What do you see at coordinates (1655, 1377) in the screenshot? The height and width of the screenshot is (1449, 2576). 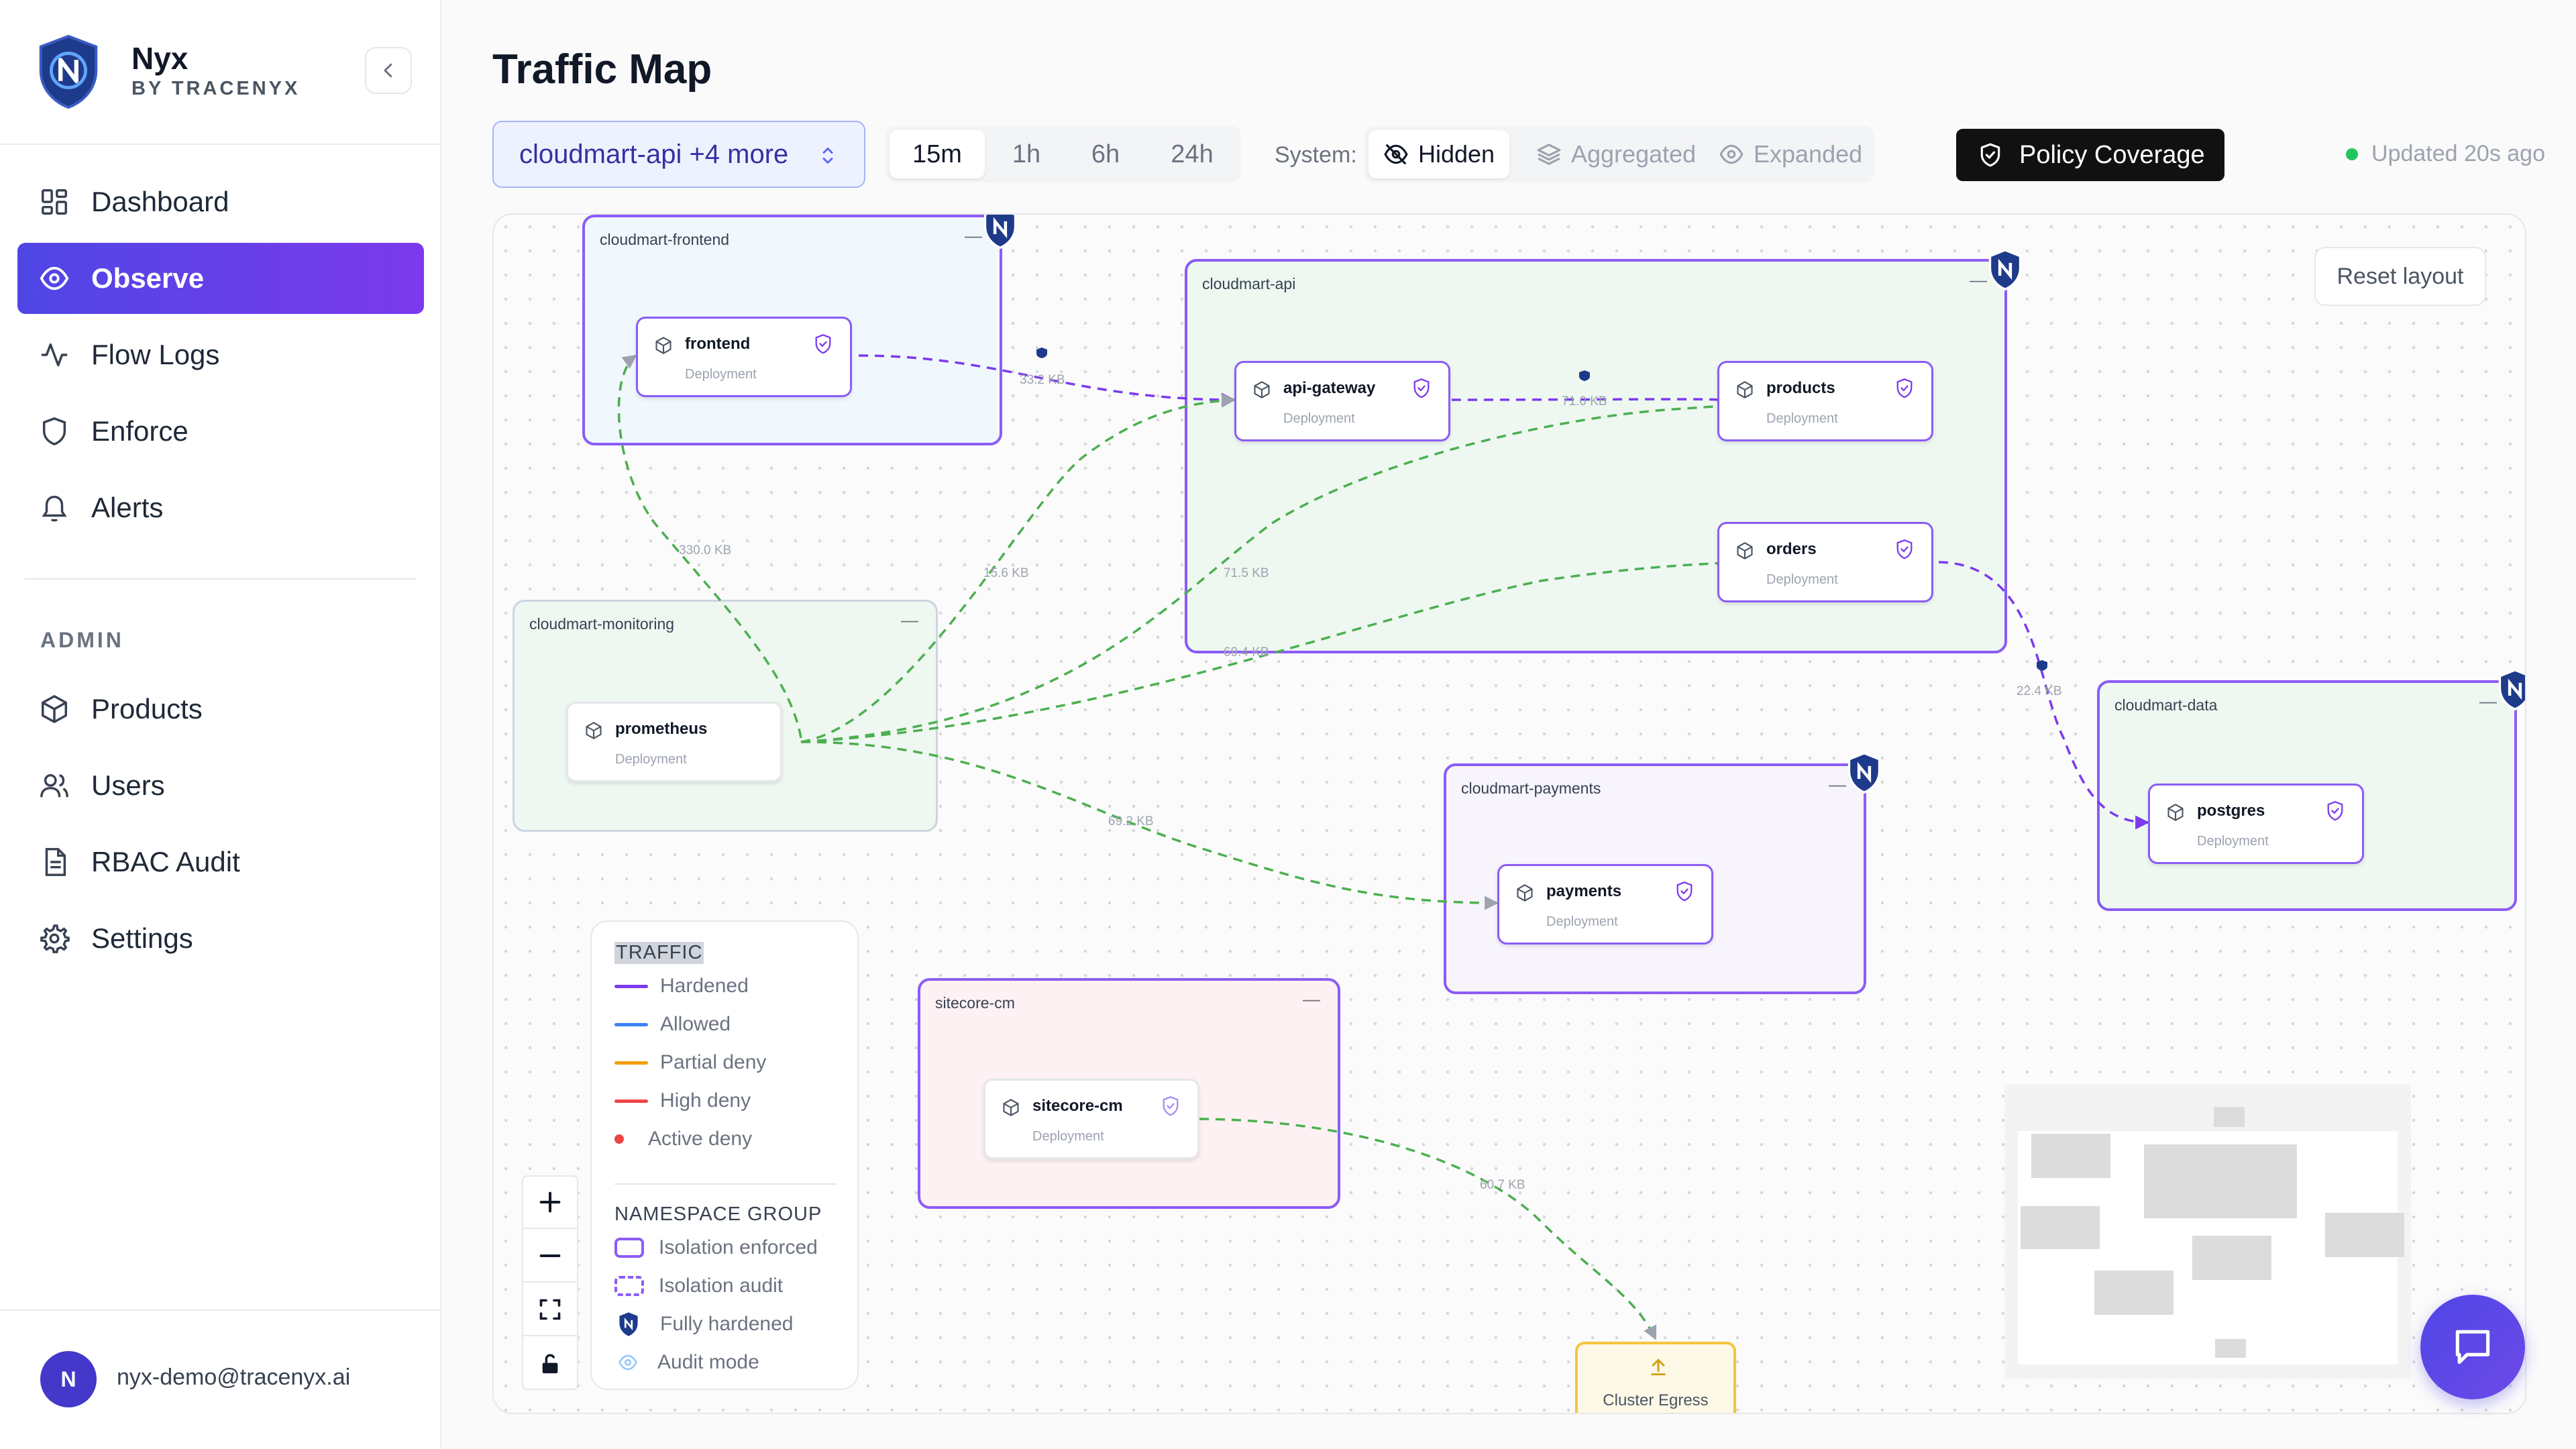 I see `cluster-egress-node: Cluster Egress` at bounding box center [1655, 1377].